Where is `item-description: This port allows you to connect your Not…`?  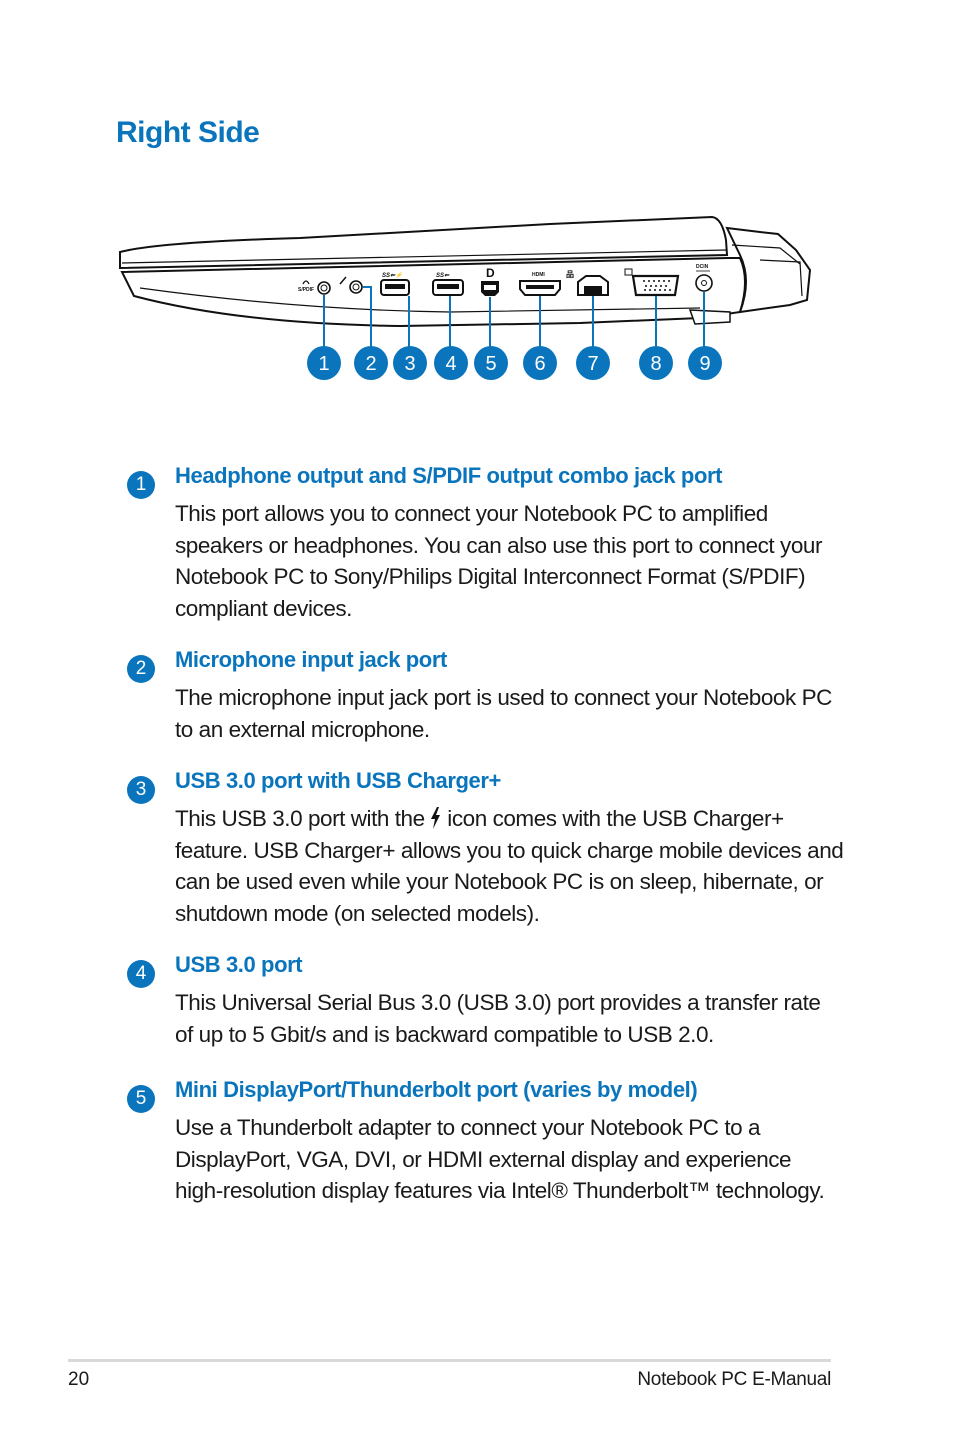
item-description: This port allows you to connect your Not… is located at coordinates (499, 561).